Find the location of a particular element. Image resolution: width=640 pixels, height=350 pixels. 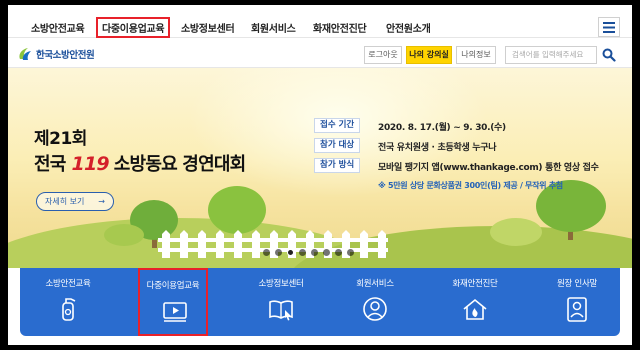

fire-house-icon is located at coordinates (475, 309).